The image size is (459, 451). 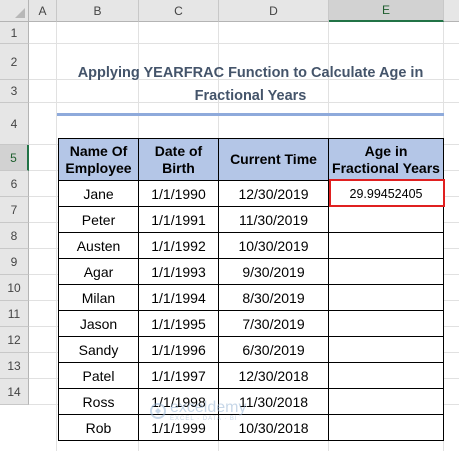 What do you see at coordinates (204, 419) in the screenshot?
I see `watermark-tagline: EXCEL · DATA · BI` at bounding box center [204, 419].